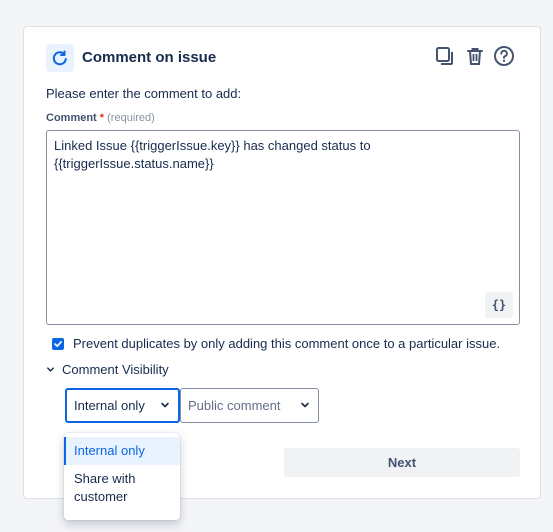 Image resolution: width=553 pixels, height=532 pixels. I want to click on public-comment-select: Public comment, so click(249, 405).